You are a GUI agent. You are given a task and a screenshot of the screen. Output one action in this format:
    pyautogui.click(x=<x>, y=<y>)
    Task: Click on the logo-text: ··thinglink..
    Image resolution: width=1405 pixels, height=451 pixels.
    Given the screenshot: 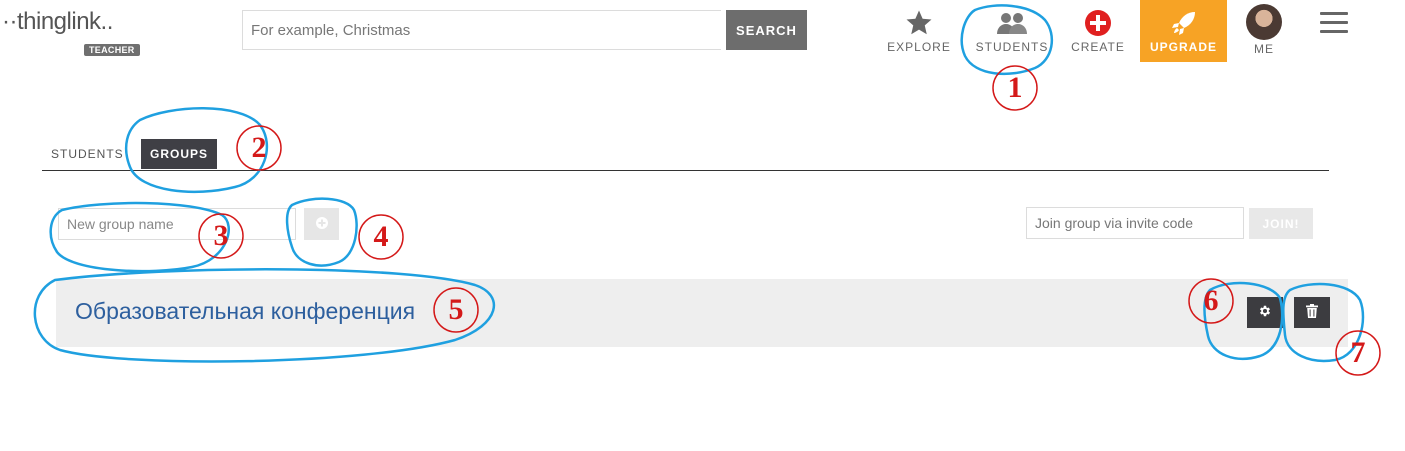 What is the action you would take?
    pyautogui.click(x=57, y=21)
    